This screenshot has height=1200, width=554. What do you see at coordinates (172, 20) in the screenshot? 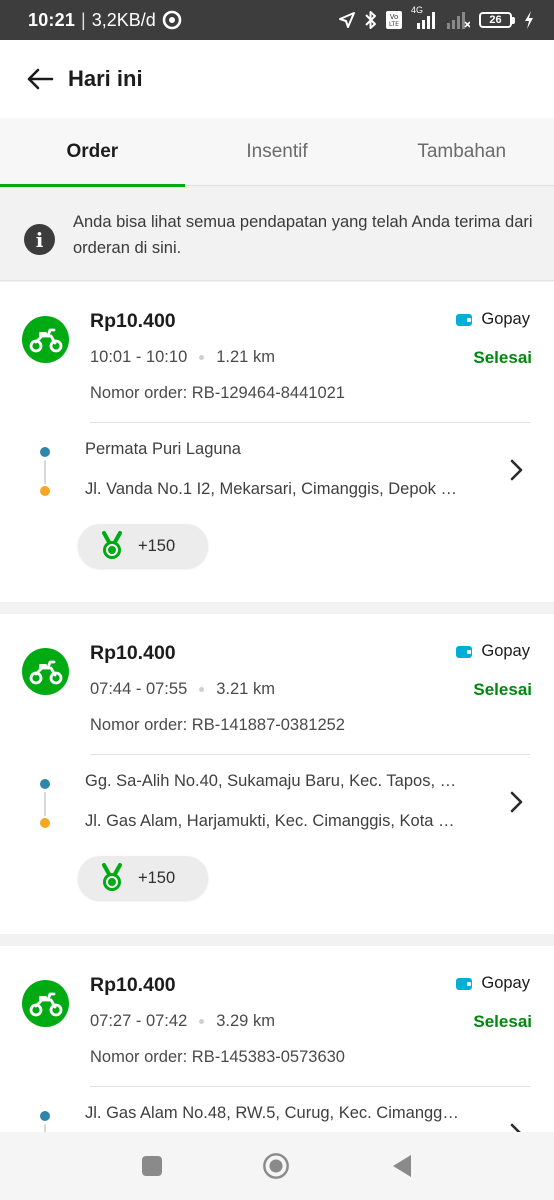
I see `app-notification-icon` at bounding box center [172, 20].